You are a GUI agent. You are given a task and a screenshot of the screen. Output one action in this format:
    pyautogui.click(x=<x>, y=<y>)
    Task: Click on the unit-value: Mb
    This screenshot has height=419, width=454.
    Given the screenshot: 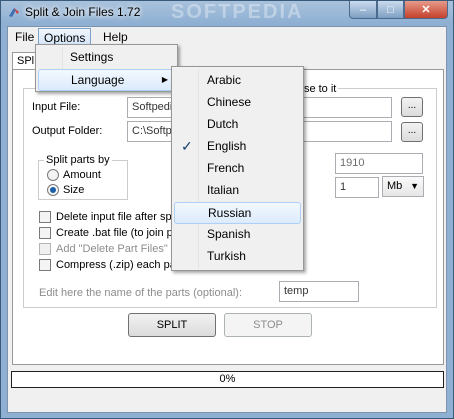 What is the action you would take?
    pyautogui.click(x=395, y=186)
    